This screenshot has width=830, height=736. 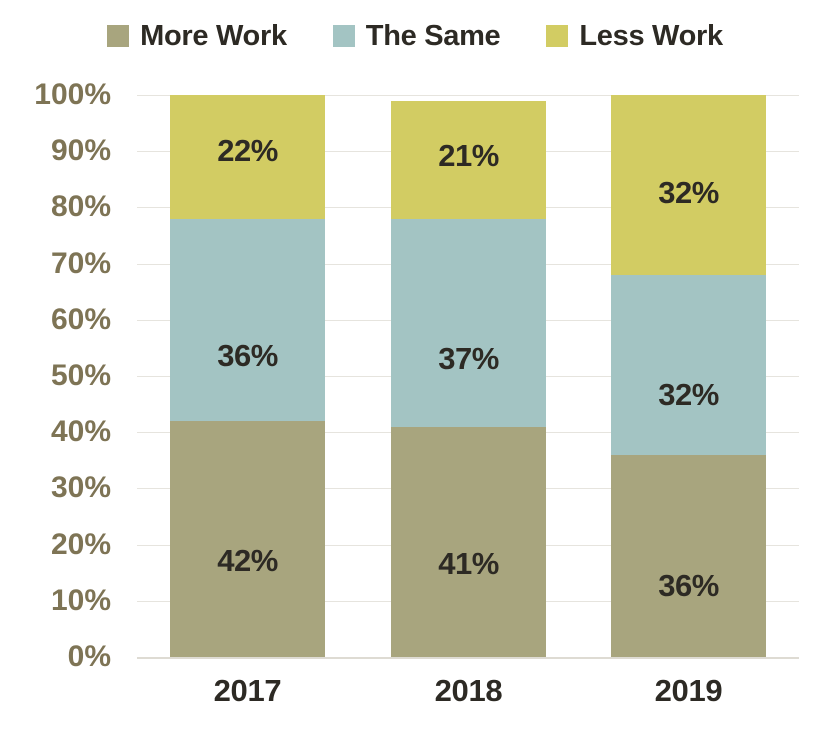 I want to click on x-axis-tick-2019: 2019, so click(x=688, y=690).